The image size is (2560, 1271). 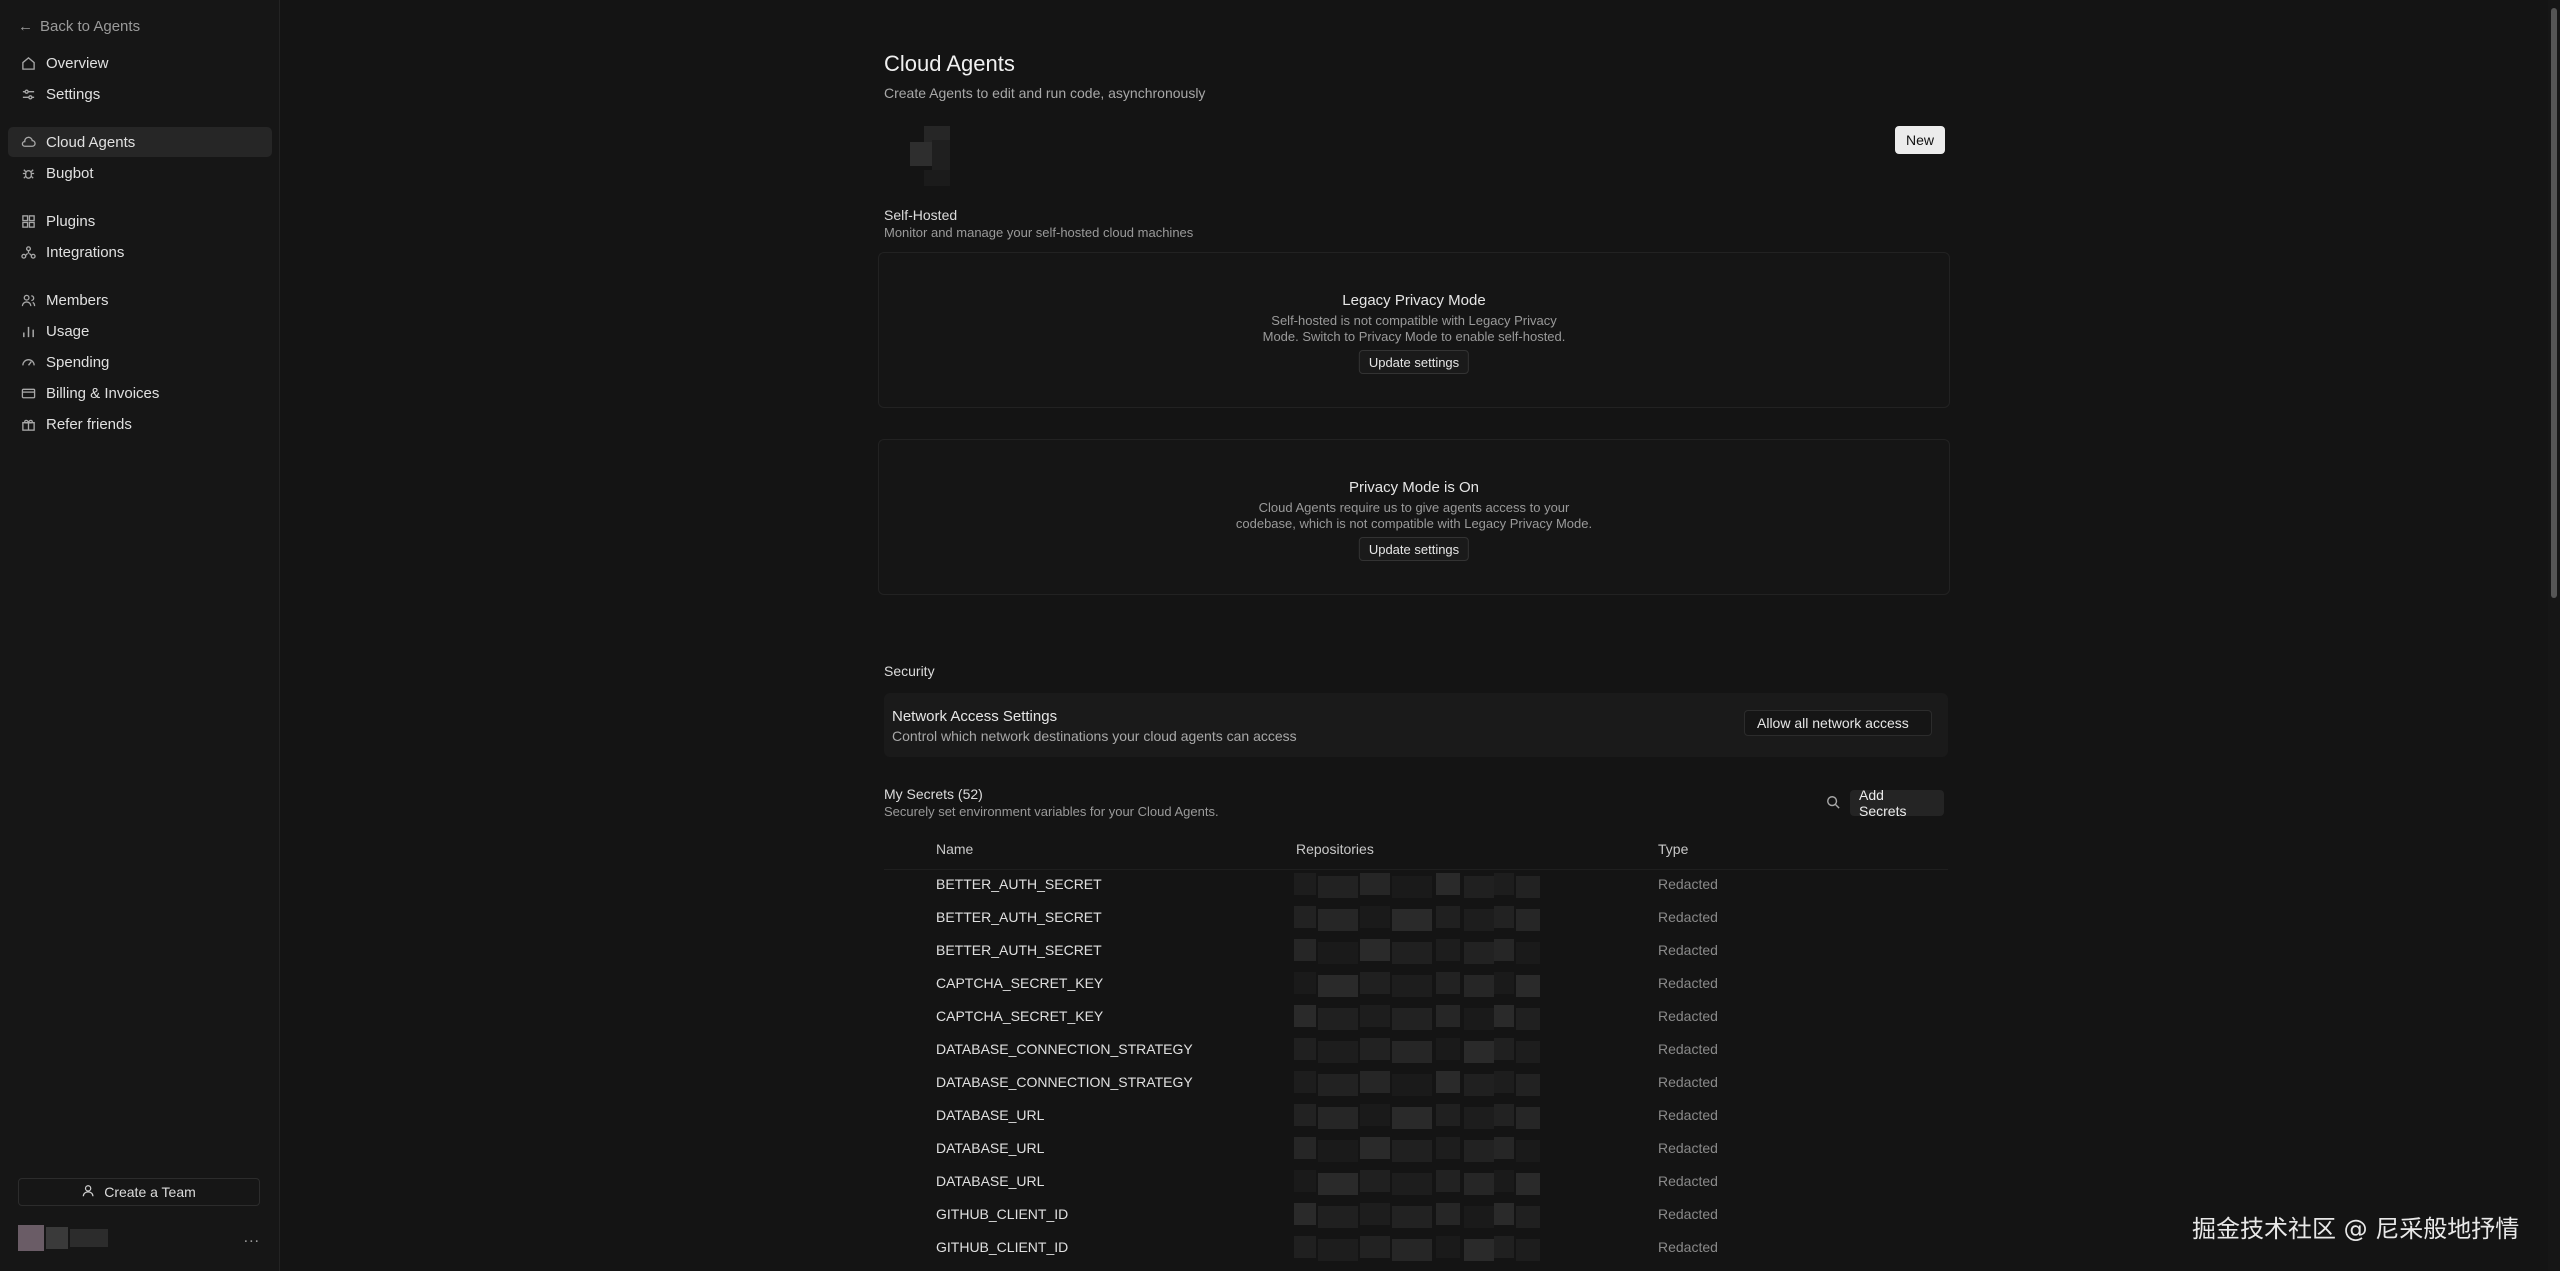 What do you see at coordinates (71, 221) in the screenshot?
I see `sidebar-item-label: Plugins` at bounding box center [71, 221].